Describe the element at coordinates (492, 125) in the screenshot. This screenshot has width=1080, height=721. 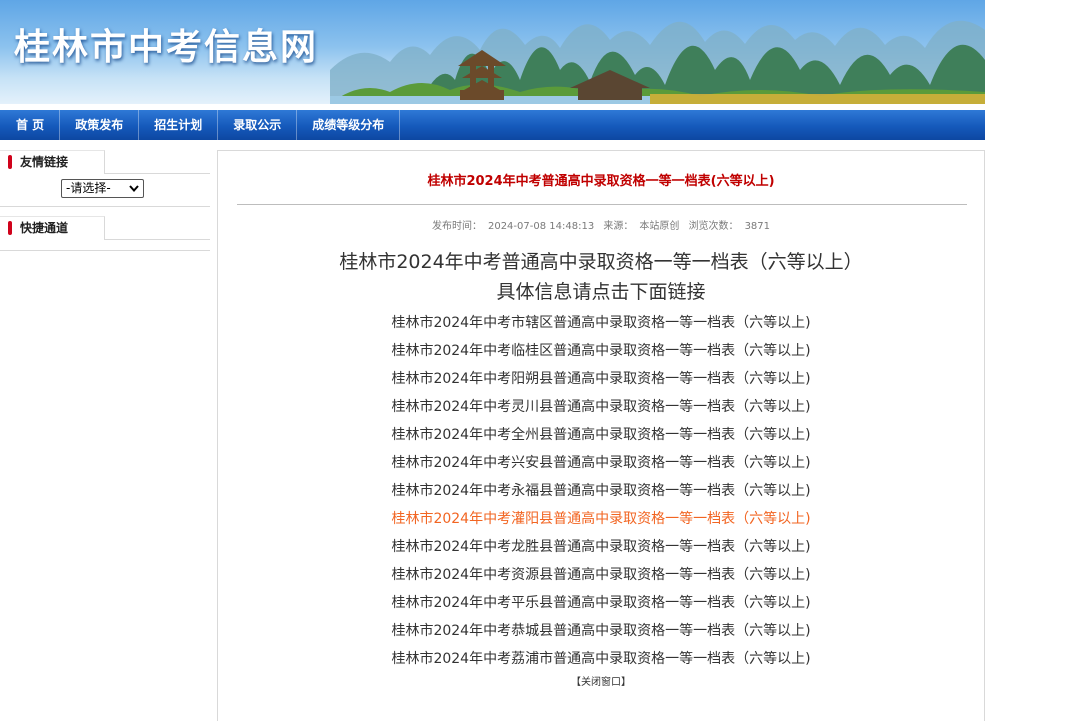
I see `main-nav: 首 页 政策发布 招生计划 录取公示 成绩等级分布` at that location.